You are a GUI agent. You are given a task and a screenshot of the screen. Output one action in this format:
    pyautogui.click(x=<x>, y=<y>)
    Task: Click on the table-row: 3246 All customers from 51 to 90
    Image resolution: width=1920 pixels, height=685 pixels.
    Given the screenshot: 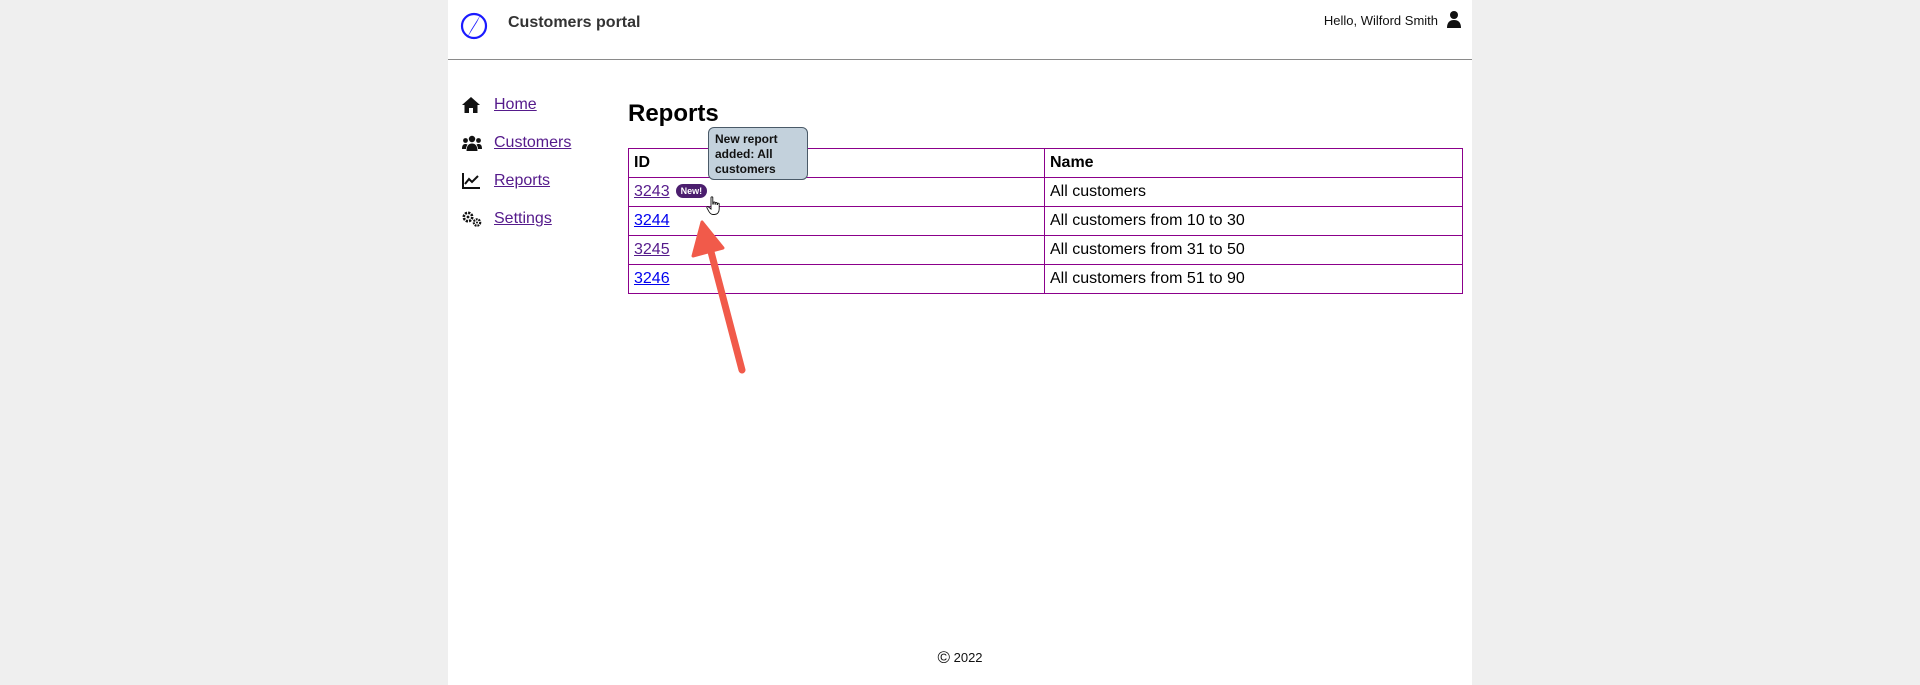 What is the action you would take?
    pyautogui.click(x=1045, y=279)
    